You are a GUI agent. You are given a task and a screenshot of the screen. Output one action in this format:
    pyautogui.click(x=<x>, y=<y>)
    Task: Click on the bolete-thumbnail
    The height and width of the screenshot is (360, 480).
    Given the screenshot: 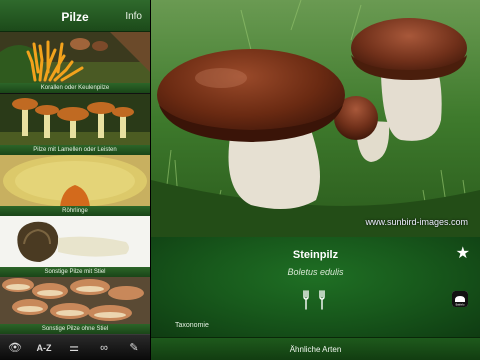 What is the action you would take?
    pyautogui.click(x=75, y=181)
    